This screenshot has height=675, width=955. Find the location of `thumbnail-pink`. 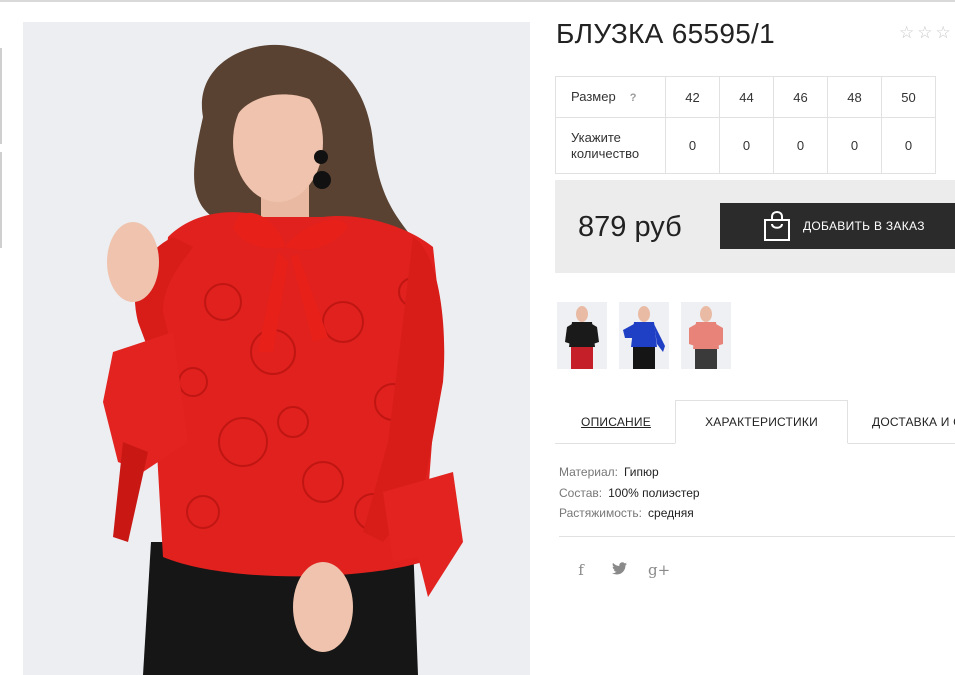

thumbnail-pink is located at coordinates (706, 335).